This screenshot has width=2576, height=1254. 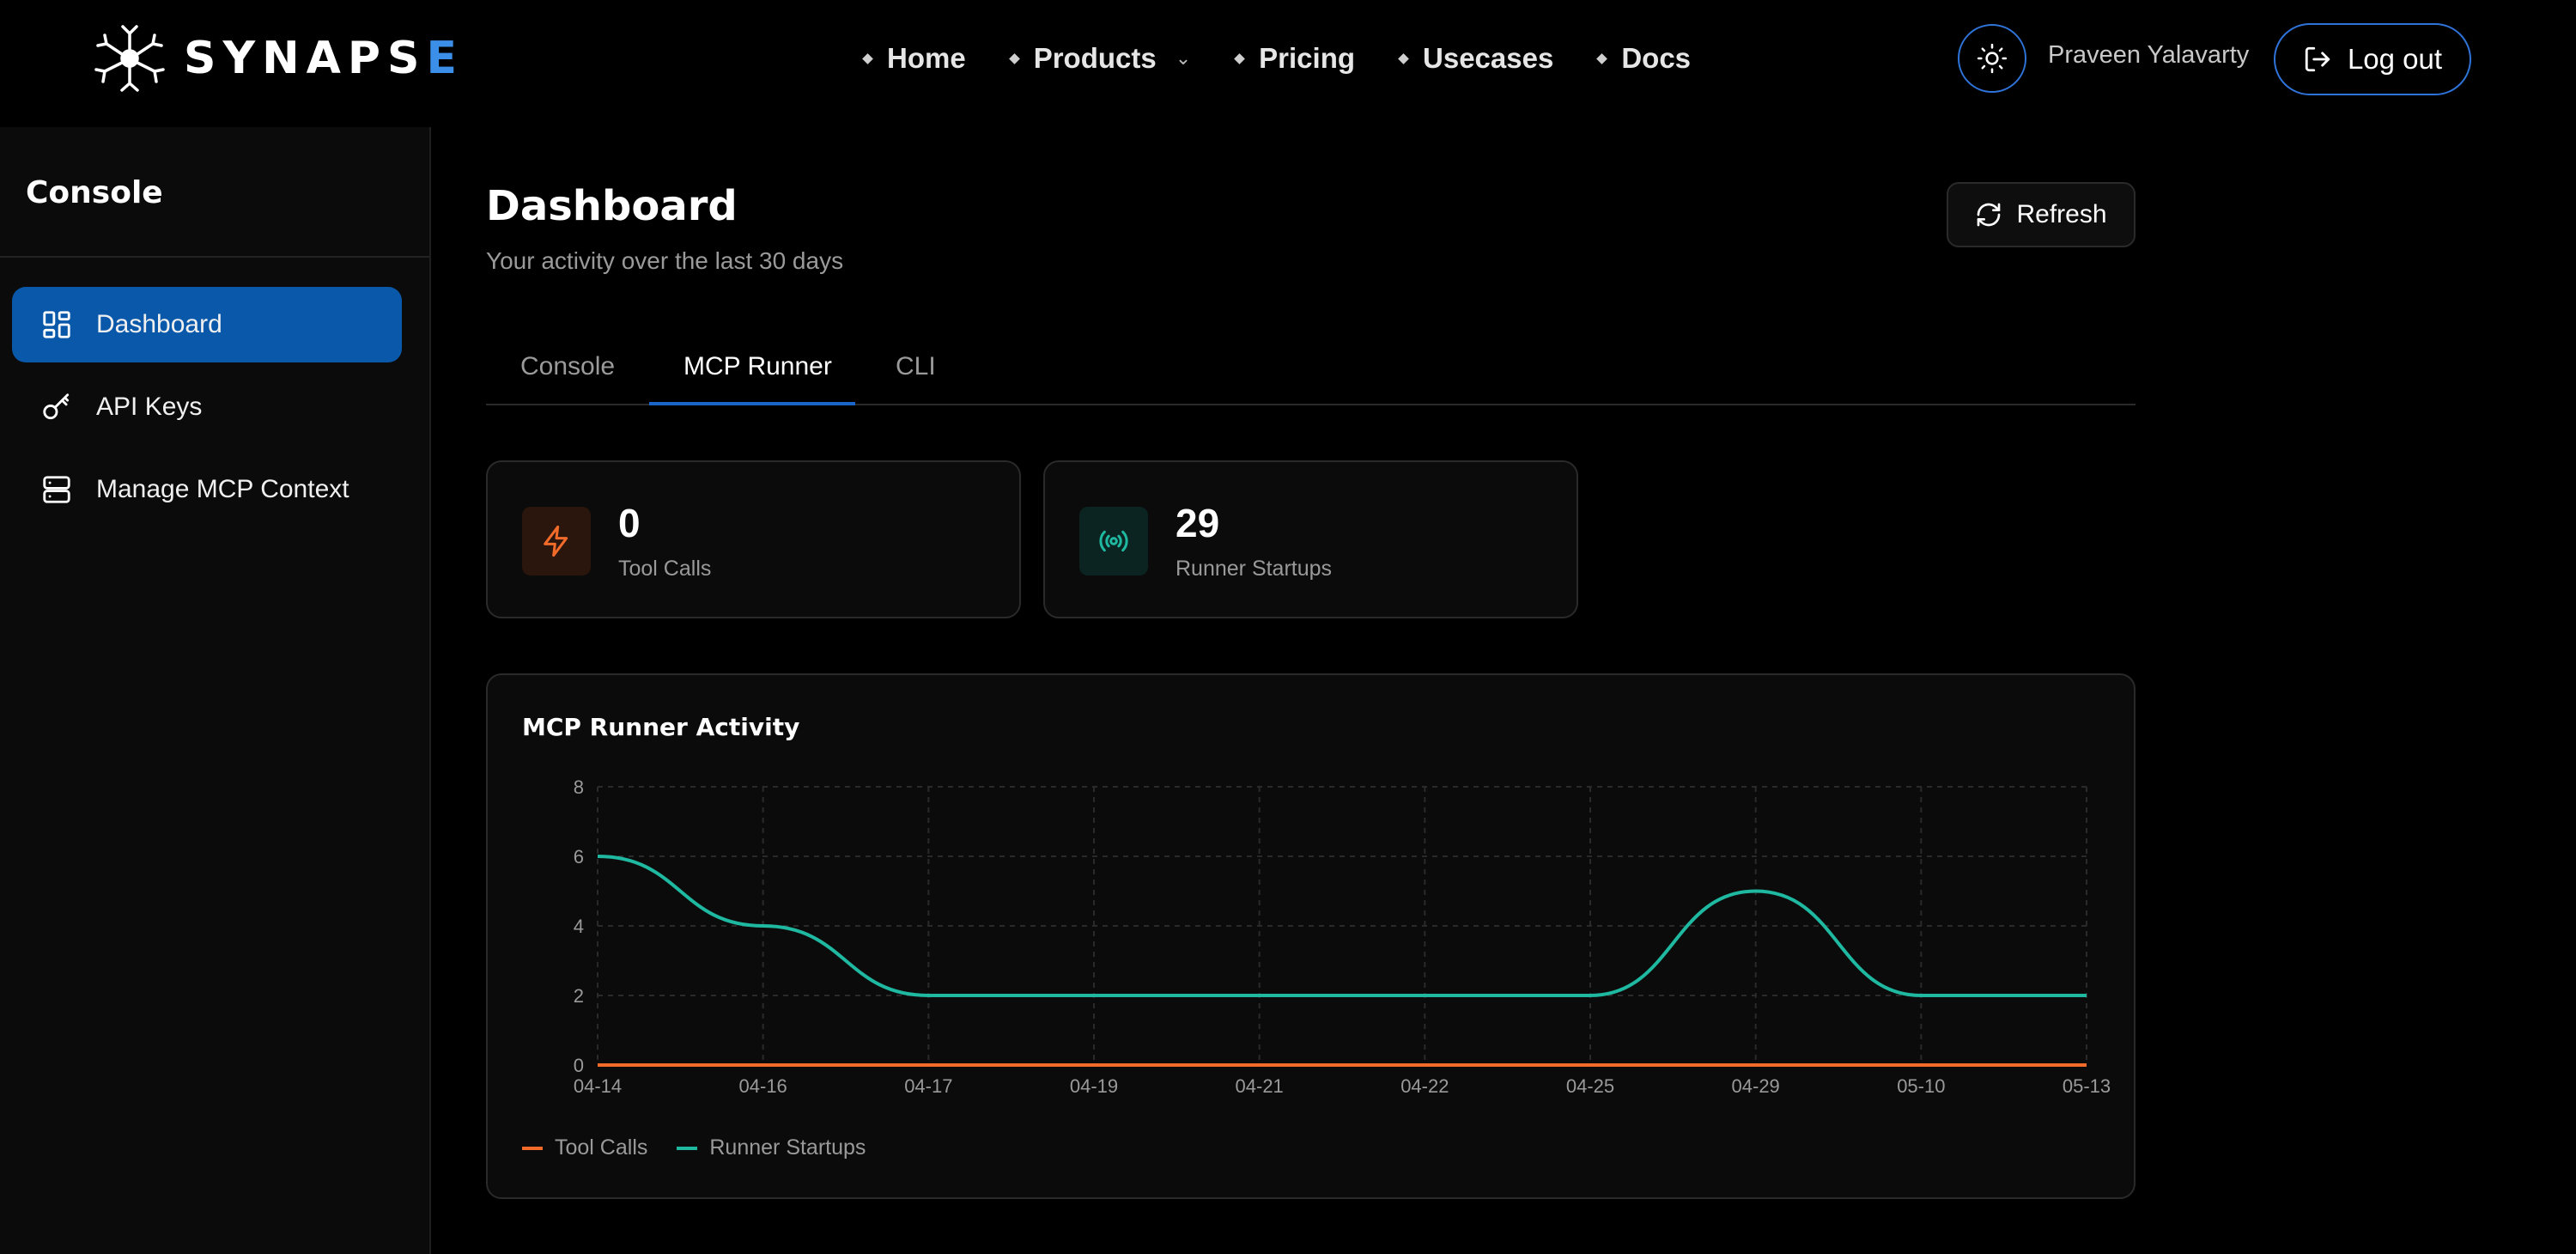 I want to click on chart-legend: Tool Calls Runner Startups, so click(x=694, y=1147).